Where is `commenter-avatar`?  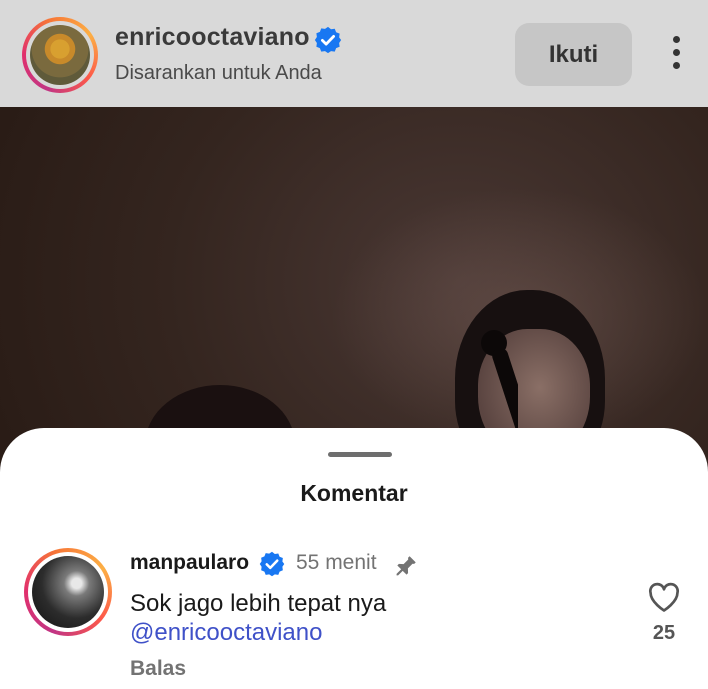 commenter-avatar is located at coordinates (68, 592).